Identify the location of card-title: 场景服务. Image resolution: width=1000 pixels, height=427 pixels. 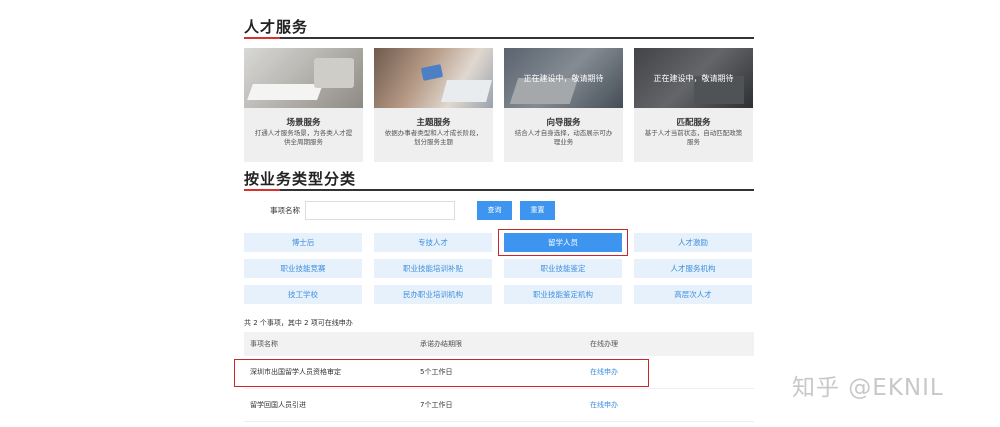
(303, 123).